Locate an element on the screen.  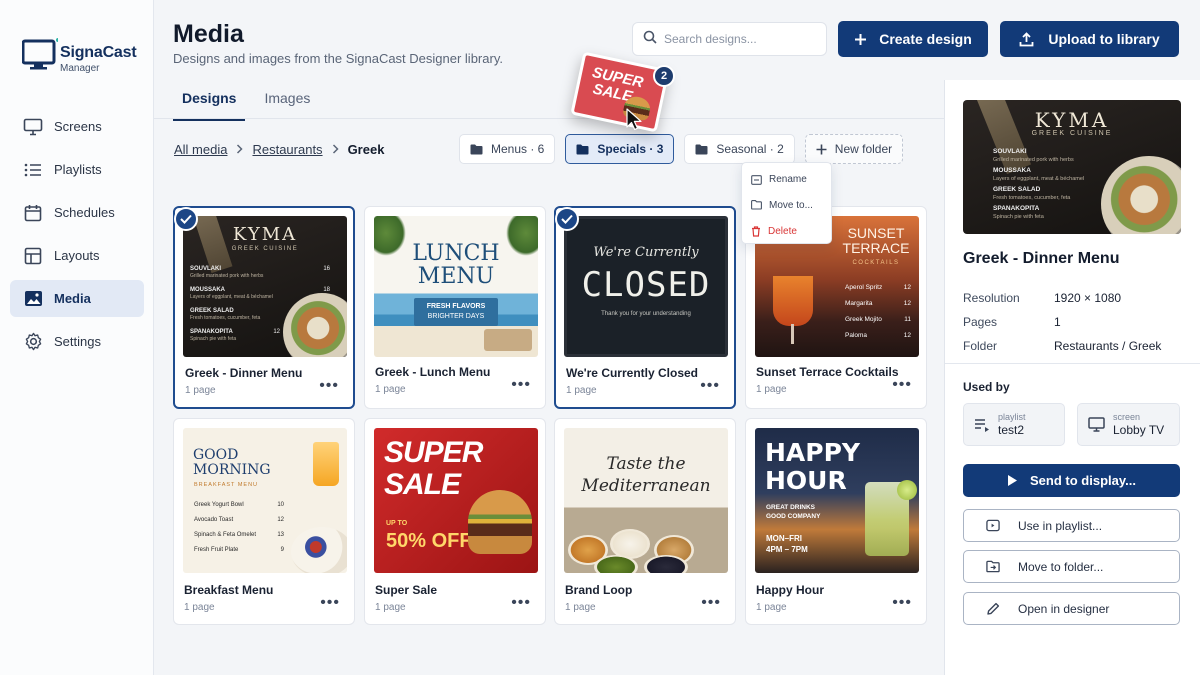
playlist-add-icon is located at coordinates (993, 525).